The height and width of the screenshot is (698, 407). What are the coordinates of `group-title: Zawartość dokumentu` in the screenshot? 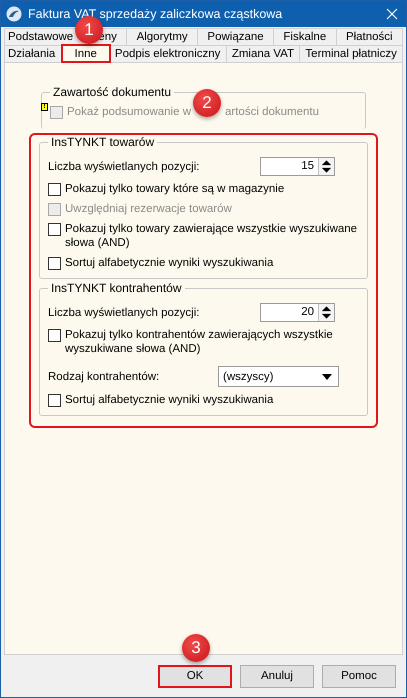 It's located at (112, 92).